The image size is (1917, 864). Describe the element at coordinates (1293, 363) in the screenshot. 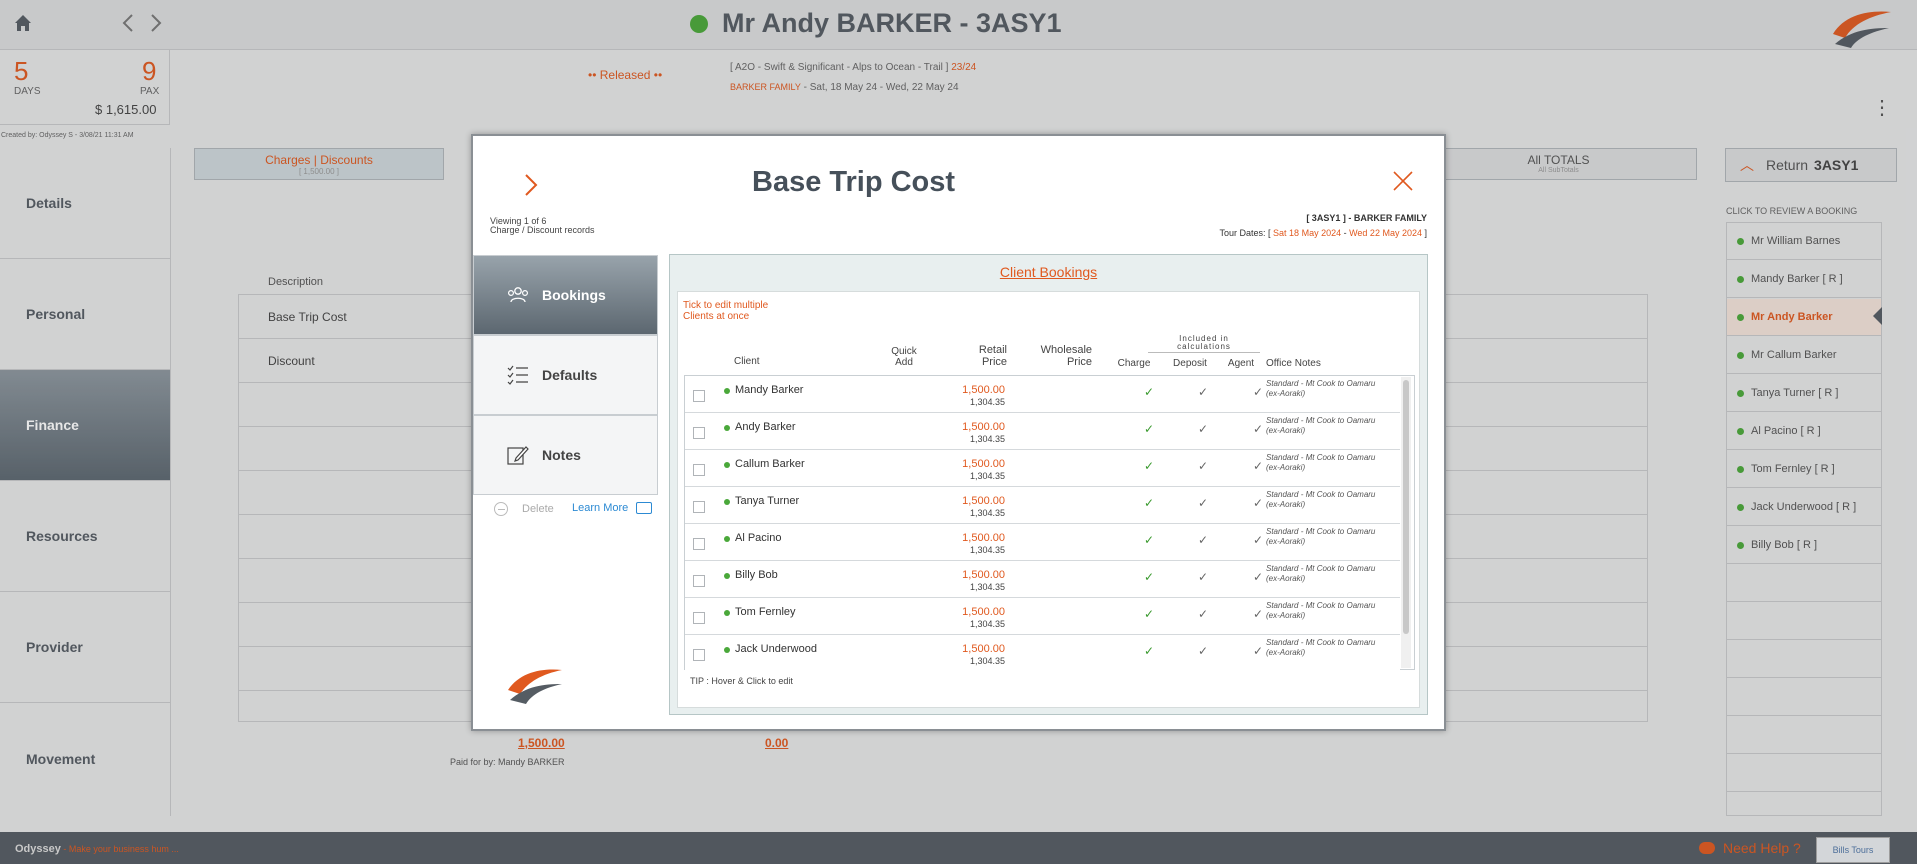

I see `office-notes-header: Office Notes` at that location.